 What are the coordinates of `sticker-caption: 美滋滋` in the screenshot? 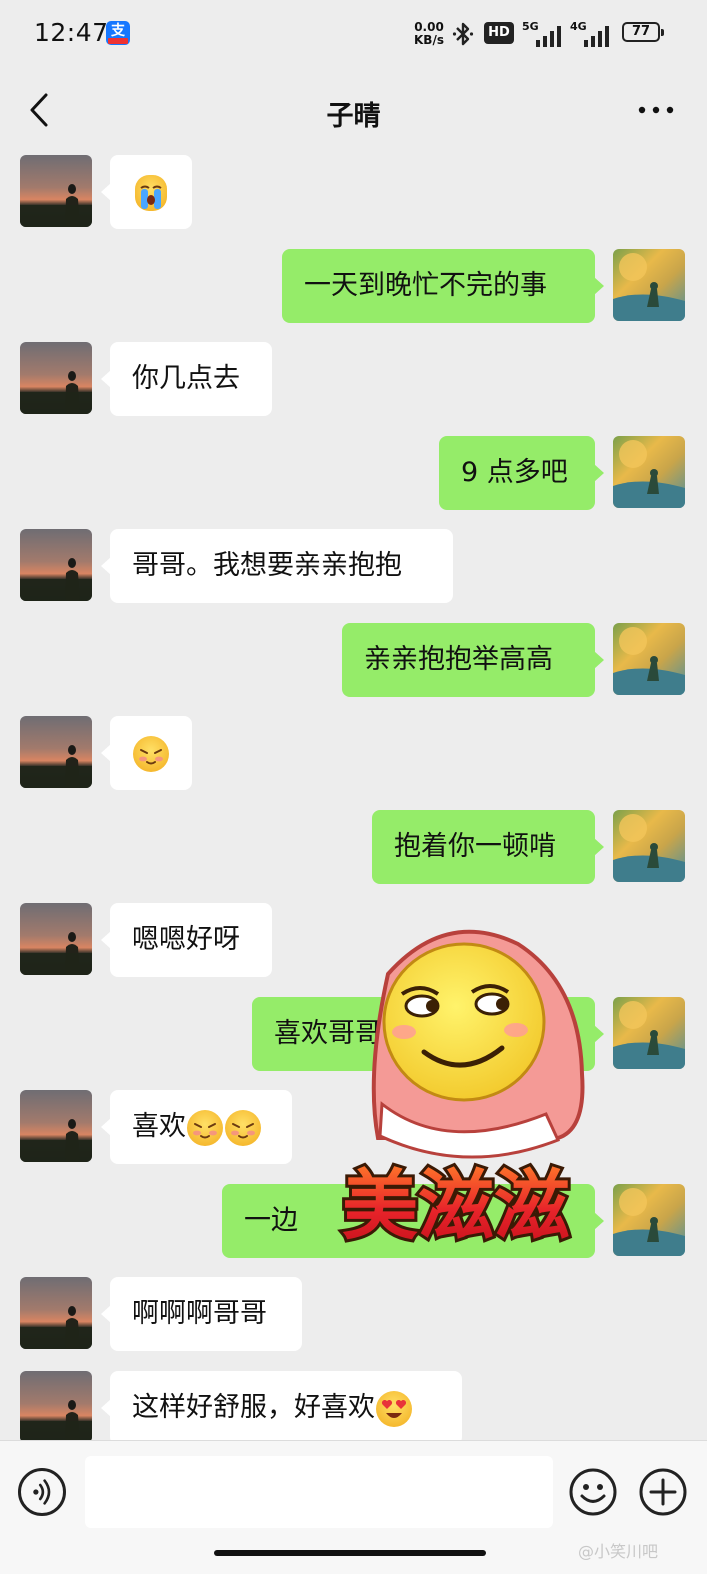 It's located at (456, 1205).